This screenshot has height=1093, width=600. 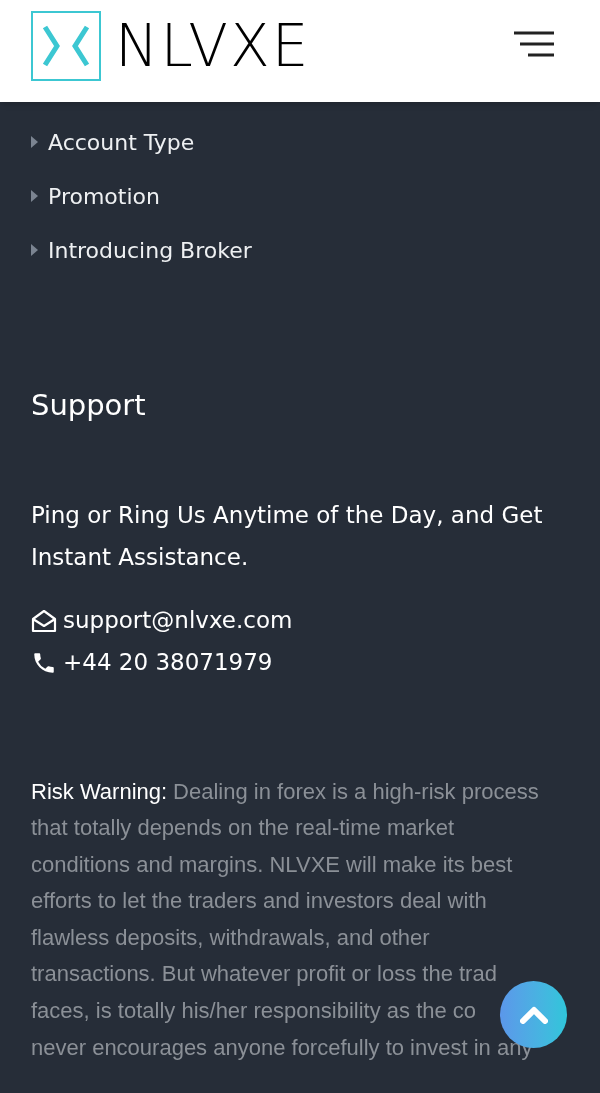 I want to click on section-title: Support, so click(x=89, y=405).